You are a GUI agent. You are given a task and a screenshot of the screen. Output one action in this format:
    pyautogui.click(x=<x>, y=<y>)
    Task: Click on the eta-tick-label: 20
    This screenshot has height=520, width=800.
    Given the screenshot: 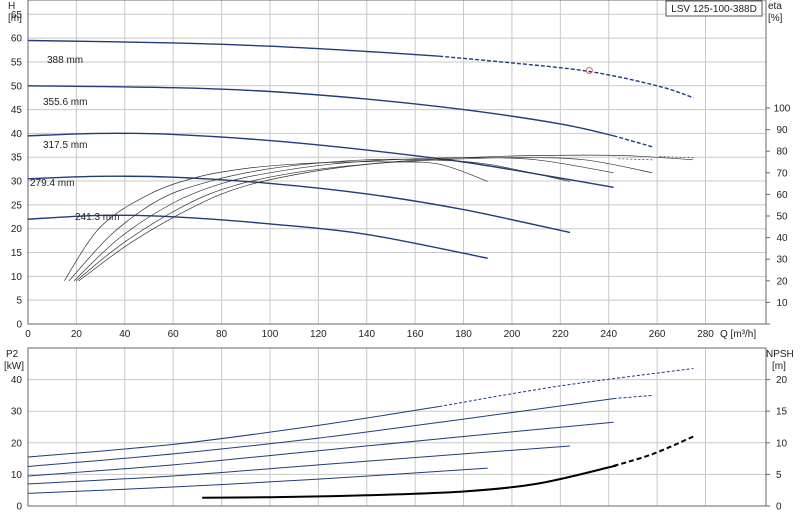 What is the action you would take?
    pyautogui.click(x=782, y=281)
    